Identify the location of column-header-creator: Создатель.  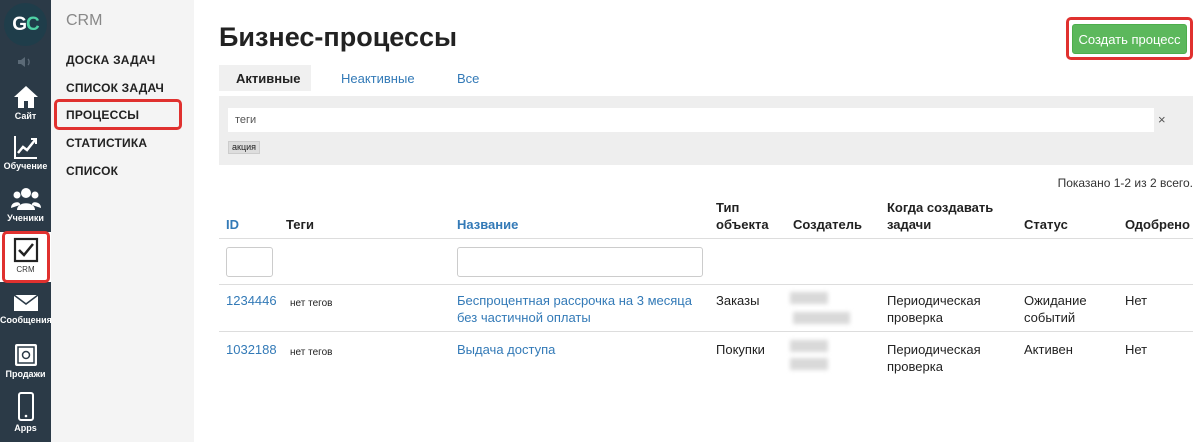
(827, 224).